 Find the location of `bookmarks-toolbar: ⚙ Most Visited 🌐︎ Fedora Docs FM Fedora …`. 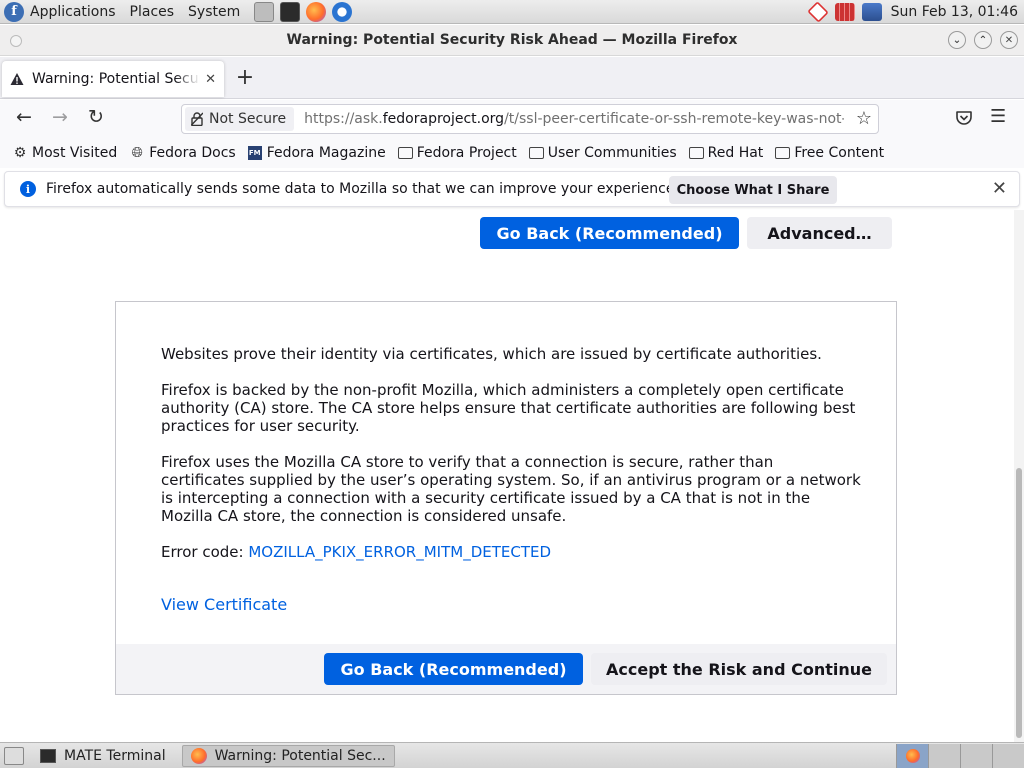

bookmarks-toolbar: ⚙ Most Visited 🌐︎ Fedora Docs FM Fedora … is located at coordinates (512, 153).